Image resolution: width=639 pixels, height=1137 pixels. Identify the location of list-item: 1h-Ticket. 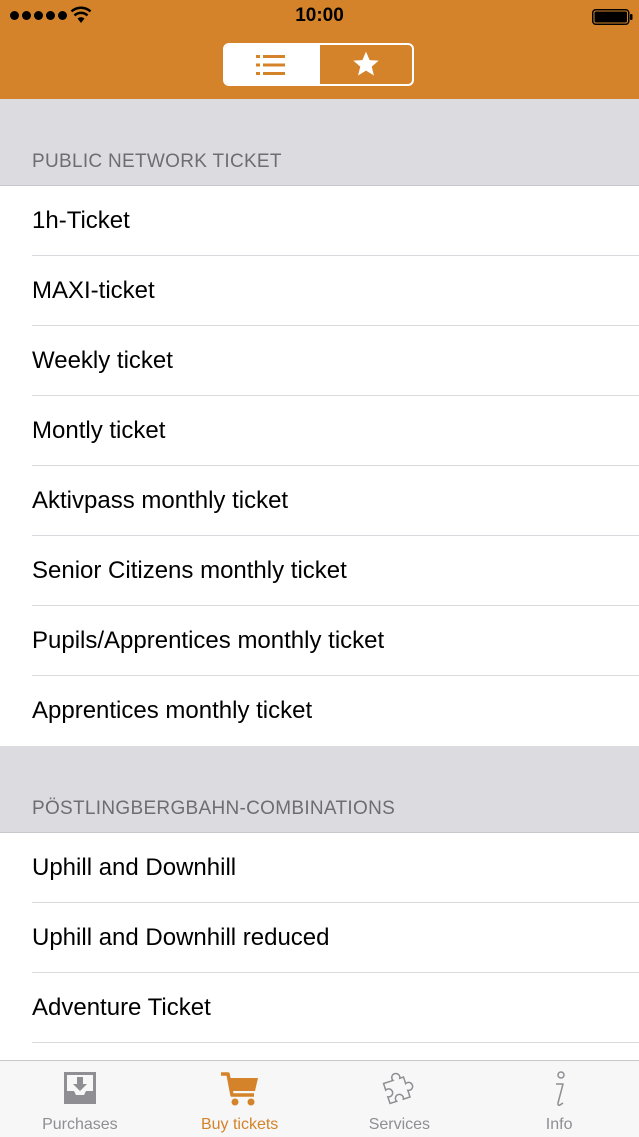
(319, 221).